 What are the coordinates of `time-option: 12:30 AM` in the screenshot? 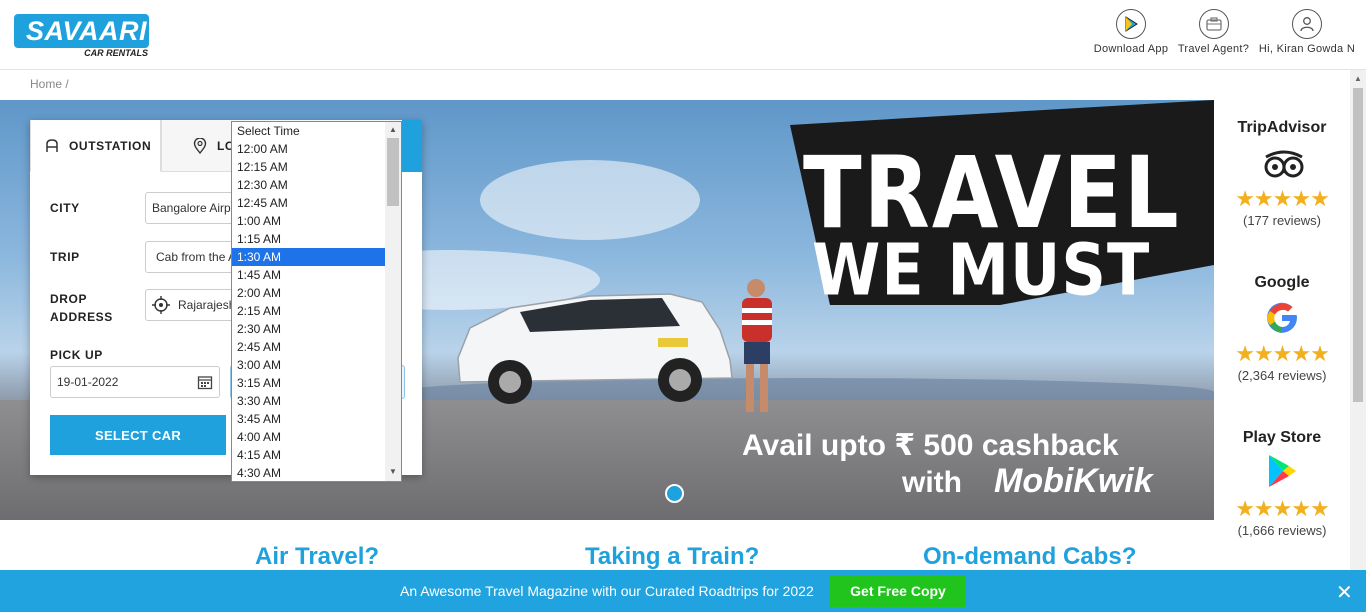 It's located at (308, 185).